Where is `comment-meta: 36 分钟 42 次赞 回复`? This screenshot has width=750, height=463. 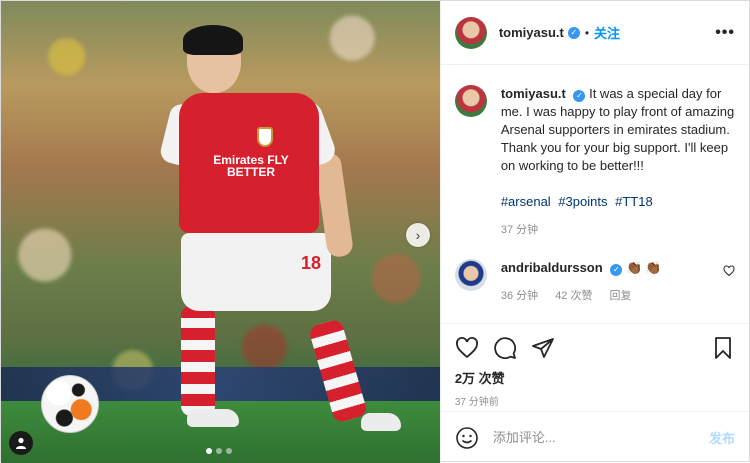
comment-meta: 36 分钟 42 次赞 回复 is located at coordinates (582, 296).